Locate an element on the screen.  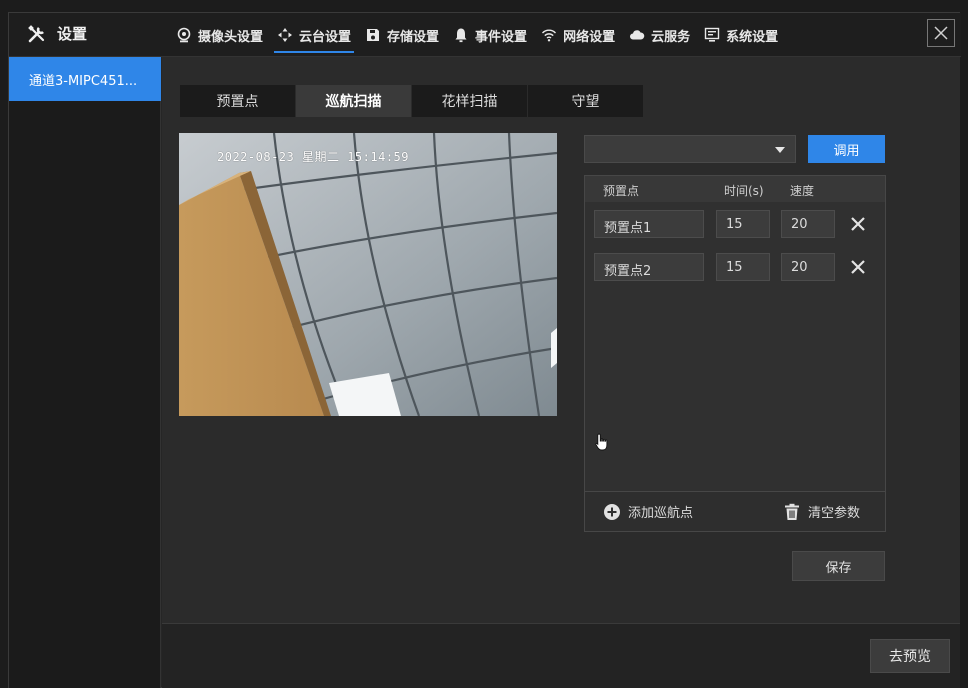
settings-title: 设置 is located at coordinates (57, 33).